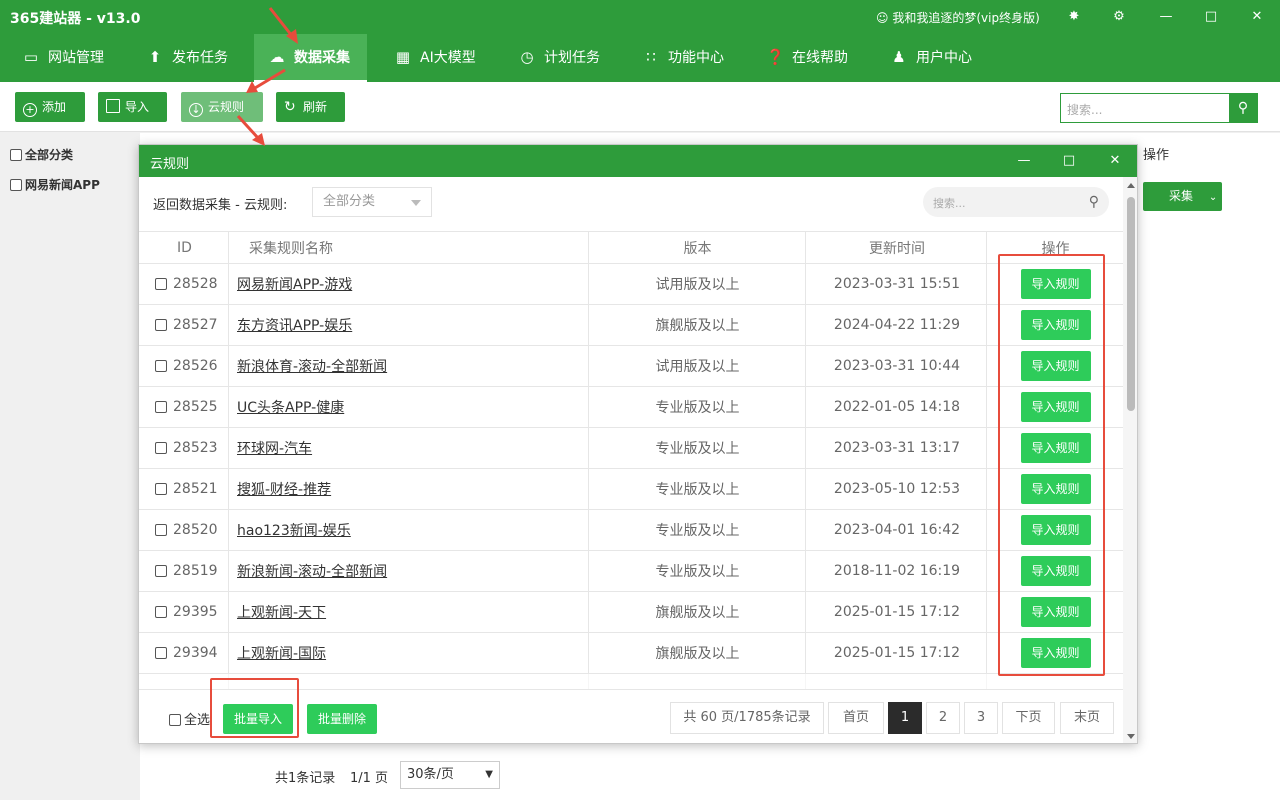 Image resolution: width=1280 pixels, height=800 pixels. I want to click on gear-icon: ⚙, so click(1119, 17).